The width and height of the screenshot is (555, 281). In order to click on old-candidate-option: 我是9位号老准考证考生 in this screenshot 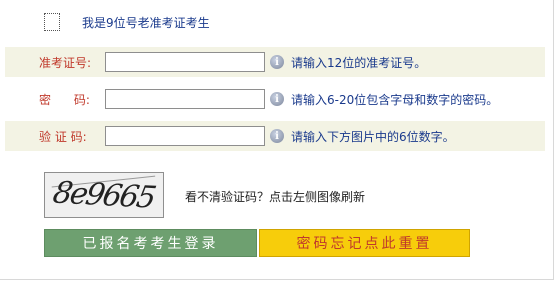, I will do `click(127, 22)`.